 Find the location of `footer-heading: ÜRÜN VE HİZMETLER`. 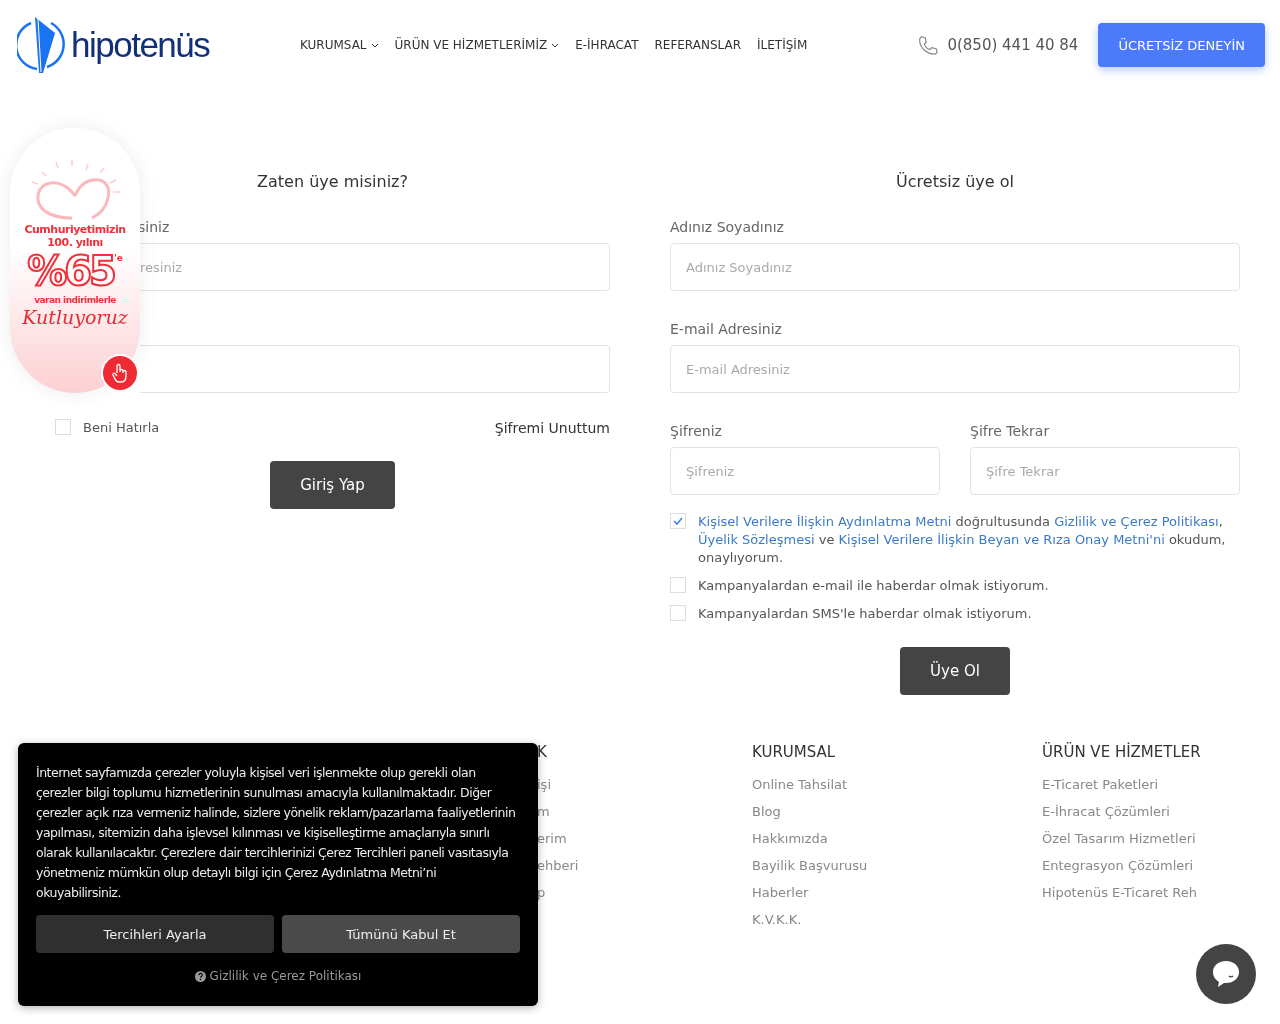

footer-heading: ÜRÜN VE HİZMETLER is located at coordinates (1122, 752).